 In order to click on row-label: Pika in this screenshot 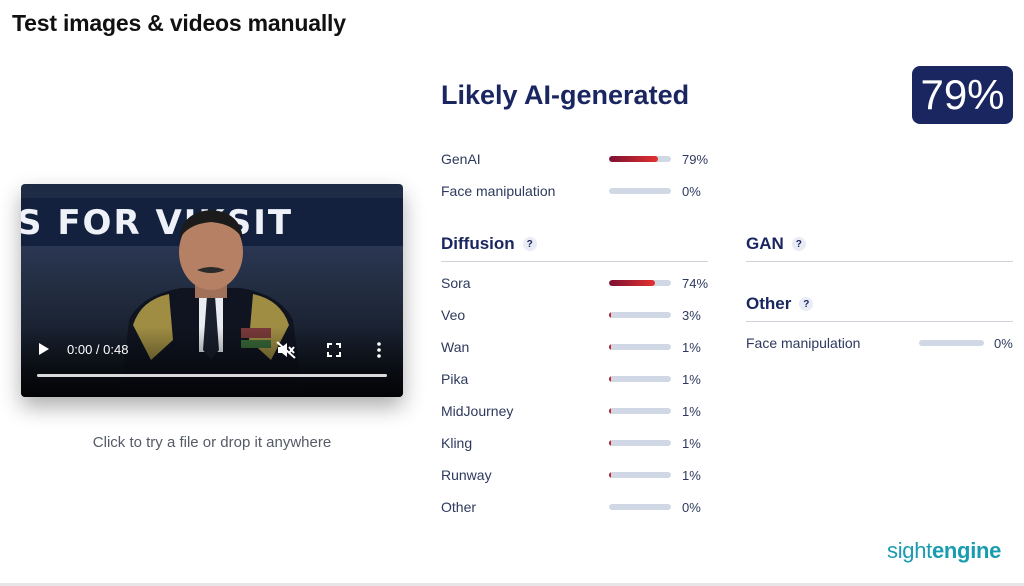, I will do `click(455, 379)`.